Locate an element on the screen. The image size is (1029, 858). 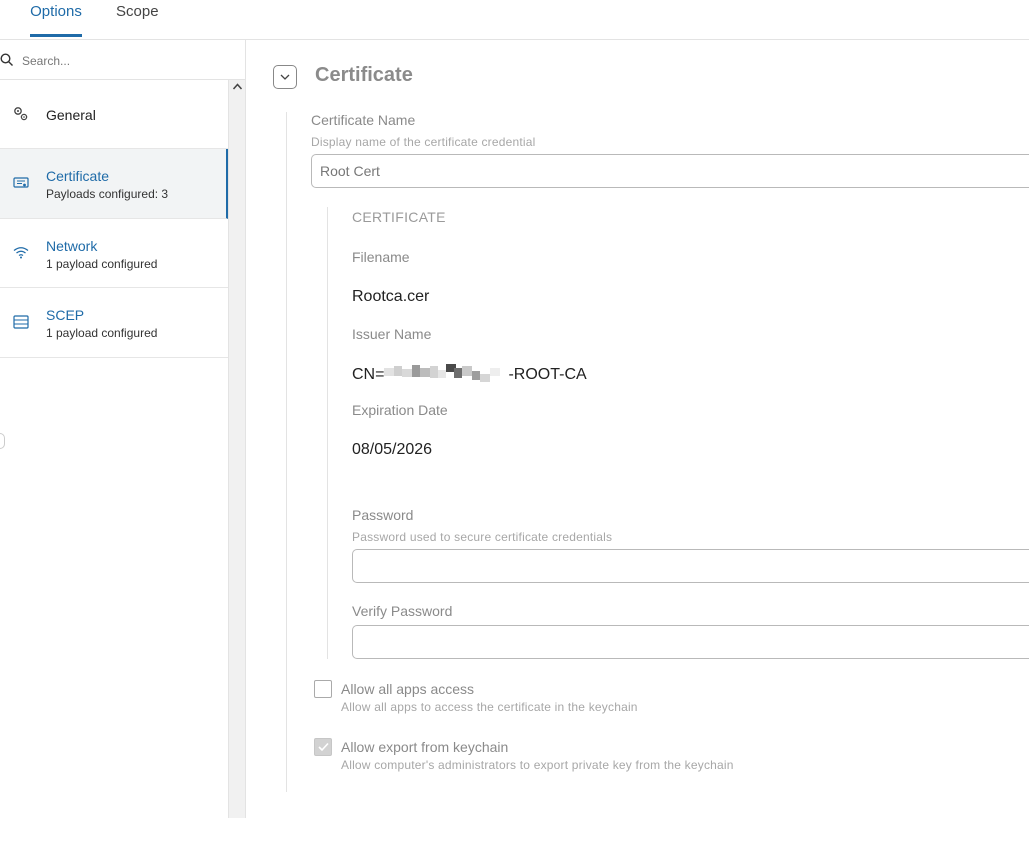
sidebar-scrollbar is located at coordinates (237, 449).